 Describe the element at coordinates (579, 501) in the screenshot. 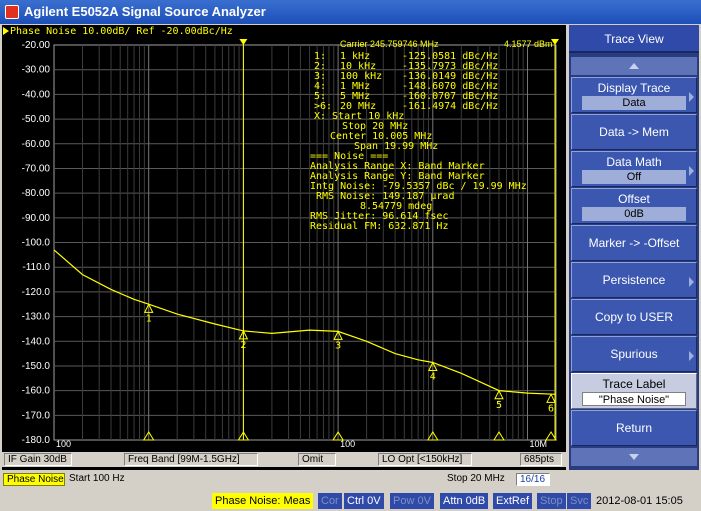

I see `service-status: Svc` at that location.